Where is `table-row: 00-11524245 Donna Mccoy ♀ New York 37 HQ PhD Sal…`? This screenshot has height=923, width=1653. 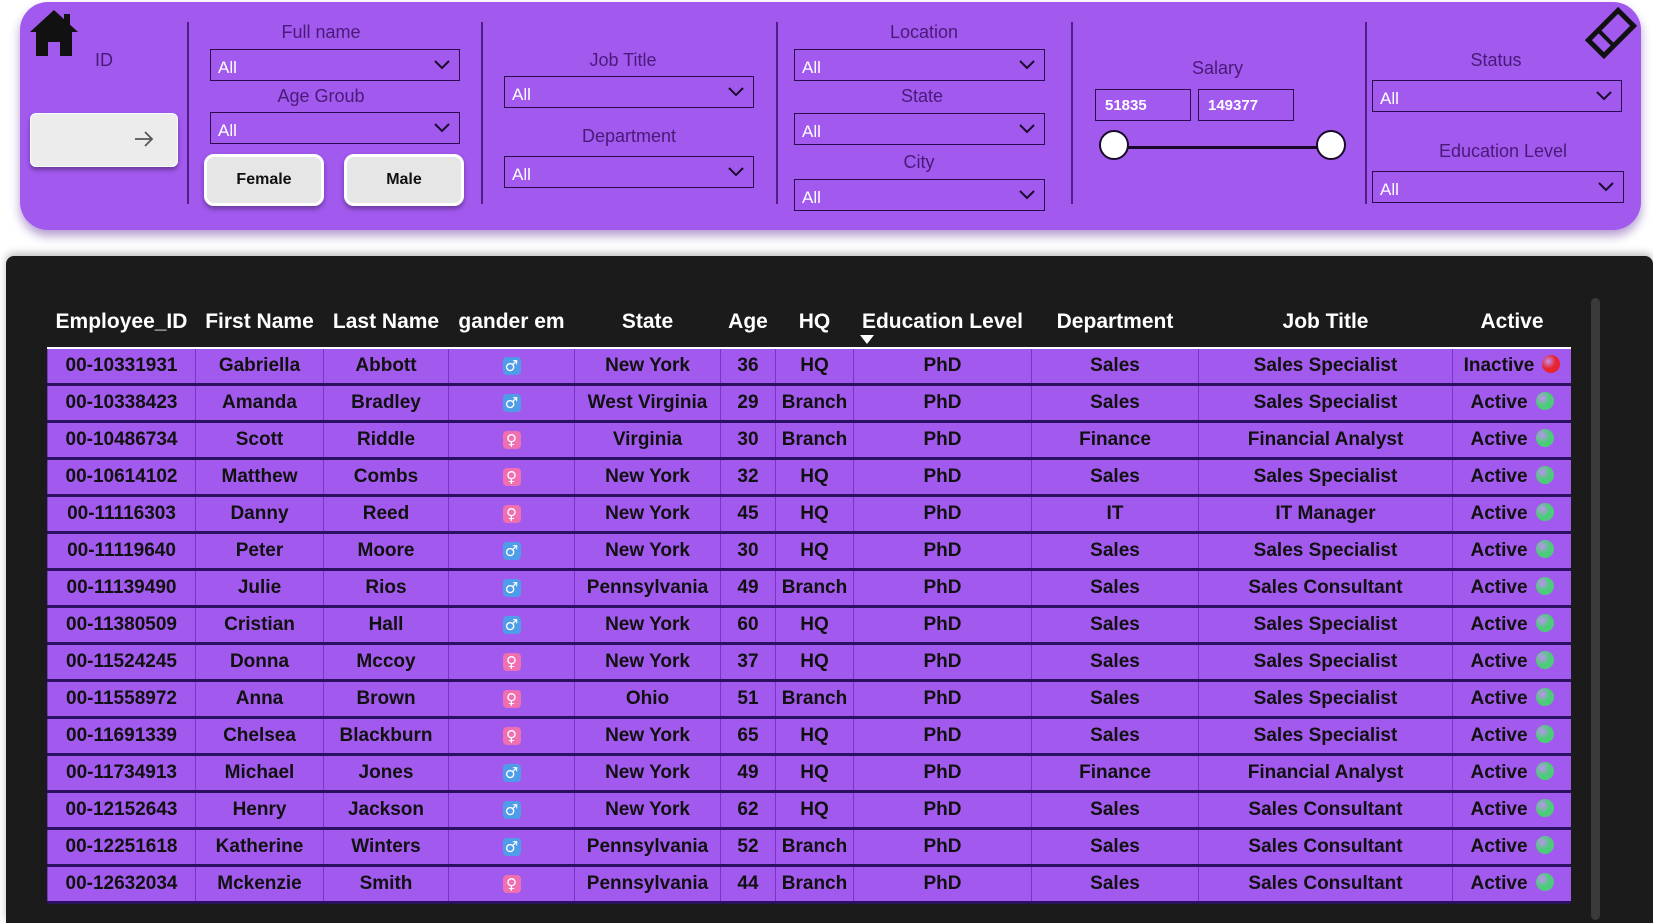
table-row: 00-11524245 Donna Mccoy ♀ New York 37 HQ PhD Sal… is located at coordinates (809, 662).